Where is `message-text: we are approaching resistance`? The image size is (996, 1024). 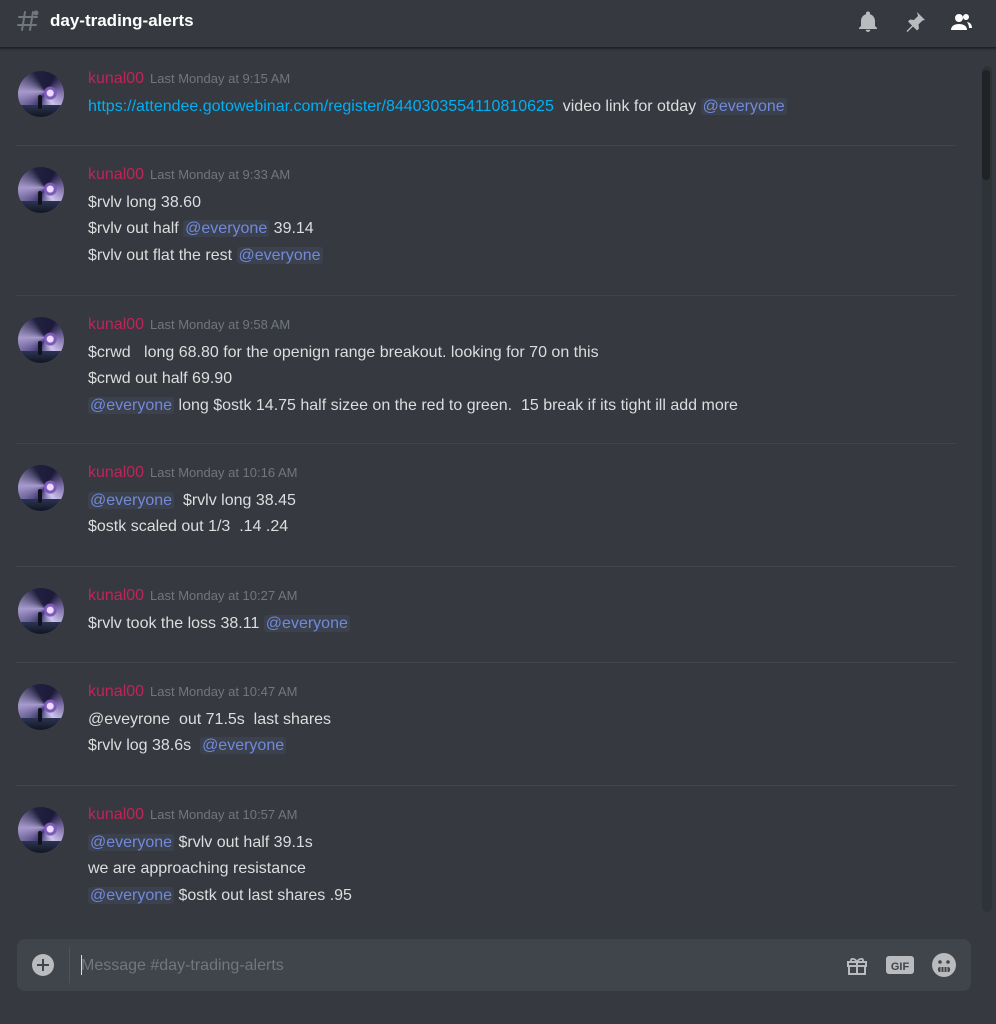
message-text: we are approaching resistance is located at coordinates (197, 869).